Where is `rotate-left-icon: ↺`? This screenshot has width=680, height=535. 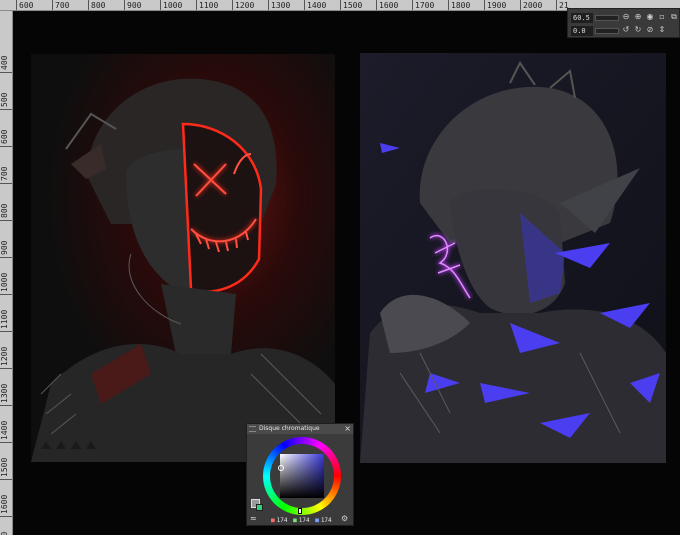 rotate-left-icon: ↺ is located at coordinates (626, 30).